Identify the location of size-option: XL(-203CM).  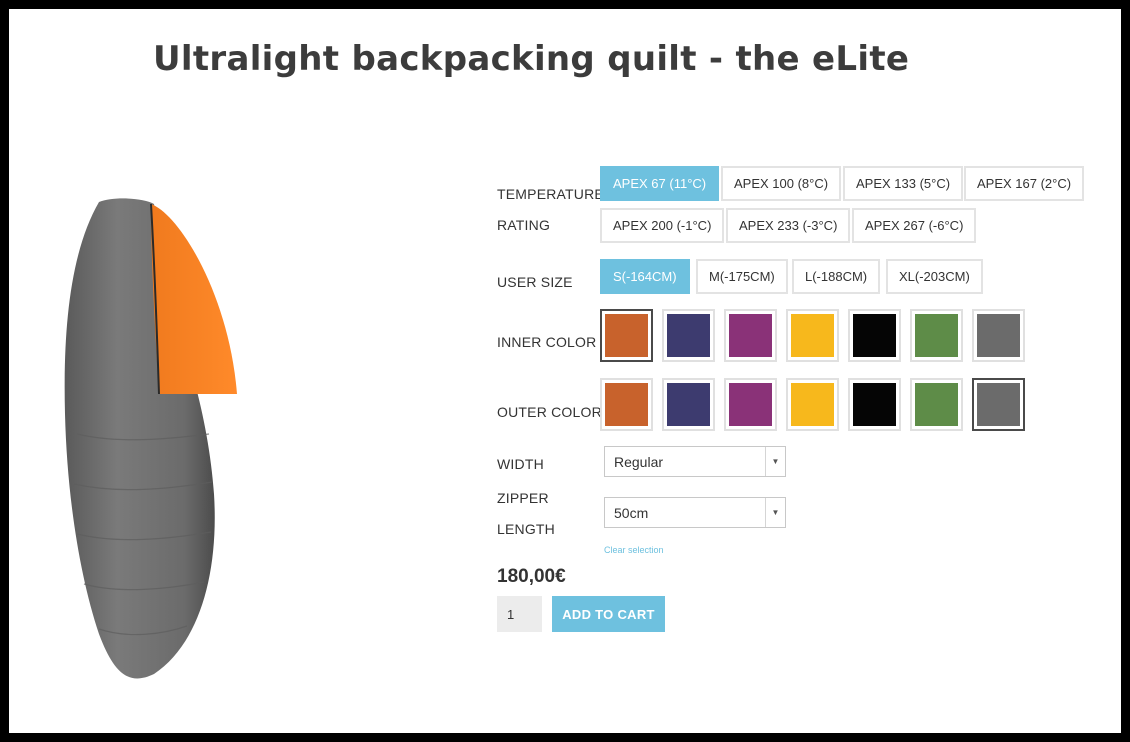
(934, 276).